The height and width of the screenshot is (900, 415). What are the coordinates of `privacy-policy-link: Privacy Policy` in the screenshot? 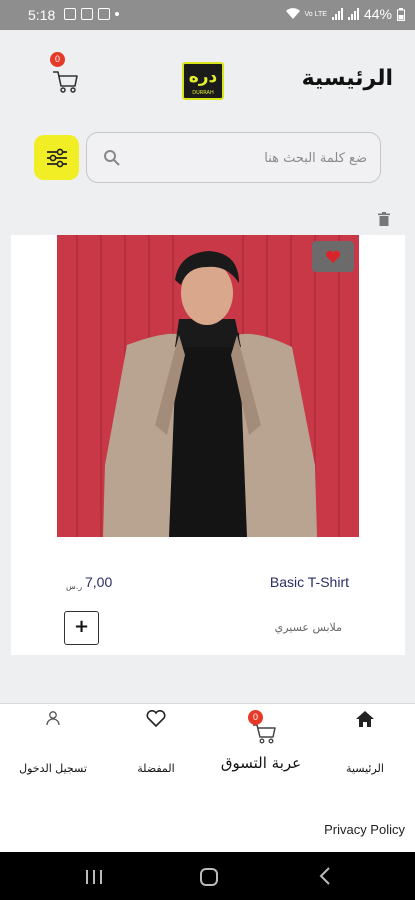 It's located at (364, 829).